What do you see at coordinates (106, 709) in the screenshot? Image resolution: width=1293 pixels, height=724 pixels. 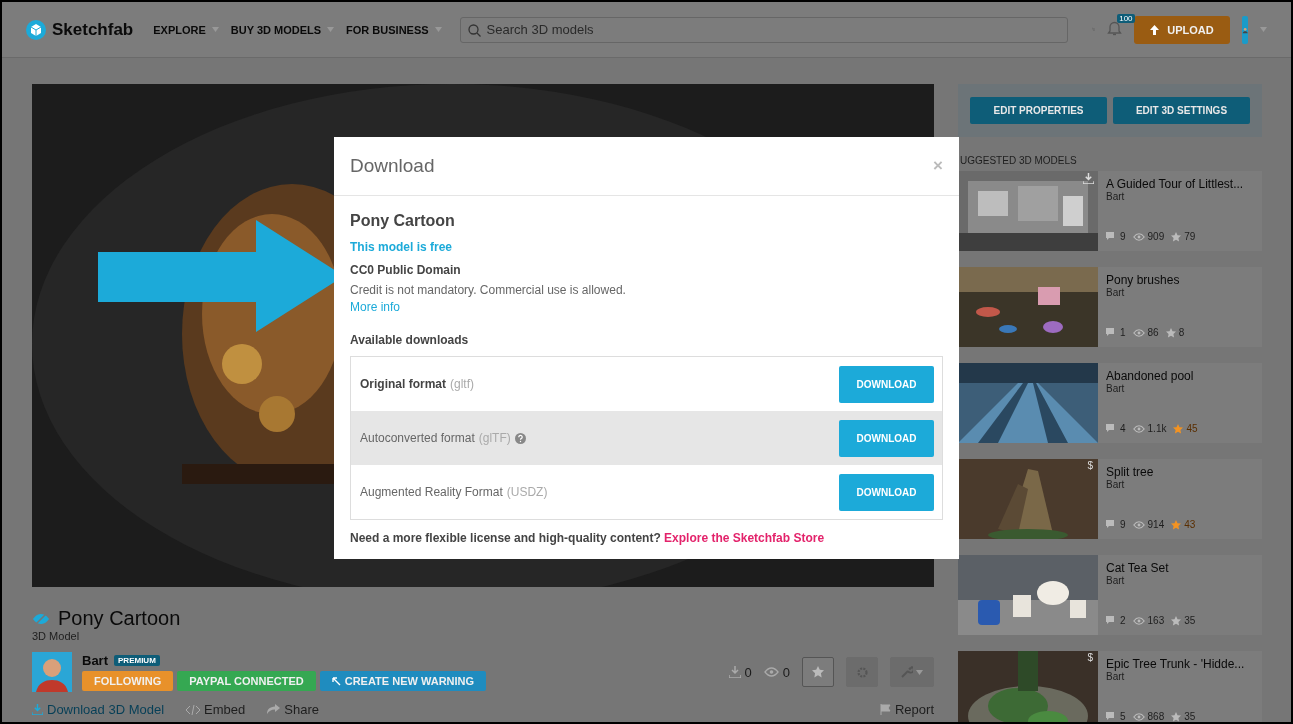 I see `download-link: Download 3D Model` at bounding box center [106, 709].